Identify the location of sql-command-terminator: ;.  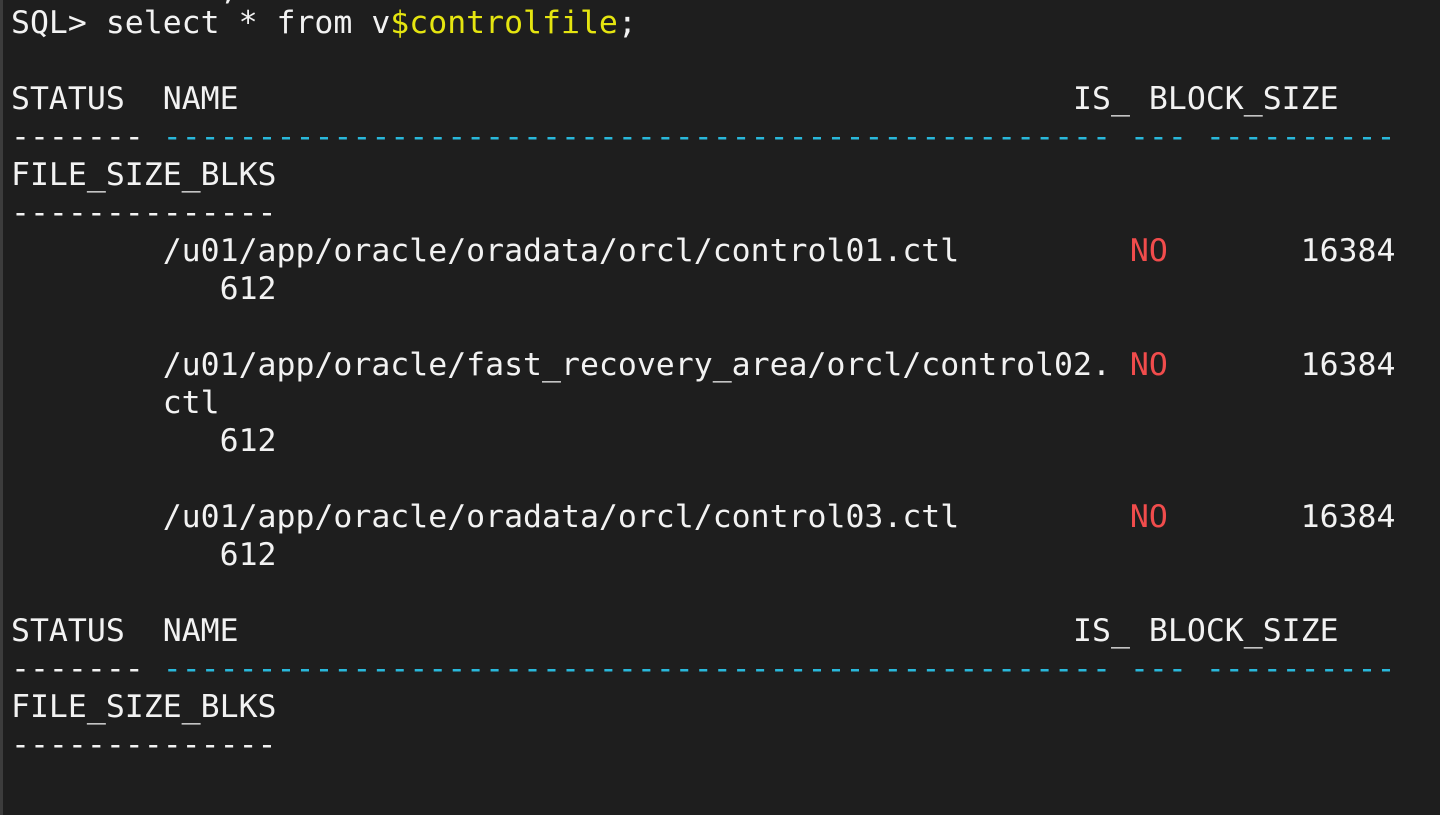
(627, 23).